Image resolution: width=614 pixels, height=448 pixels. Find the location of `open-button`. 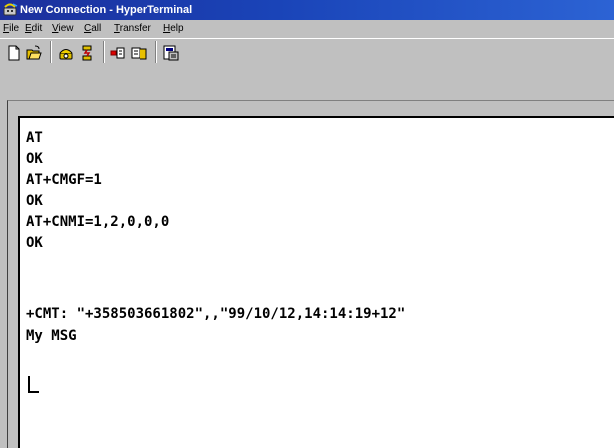

open-button is located at coordinates (34, 53).